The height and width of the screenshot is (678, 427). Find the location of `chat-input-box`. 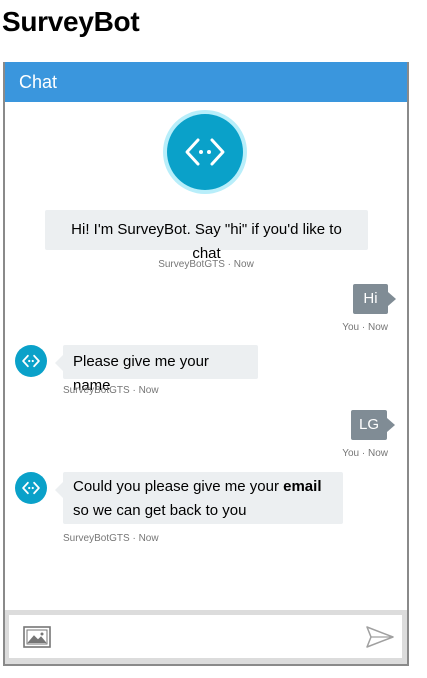

chat-input-box is located at coordinates (205, 636).